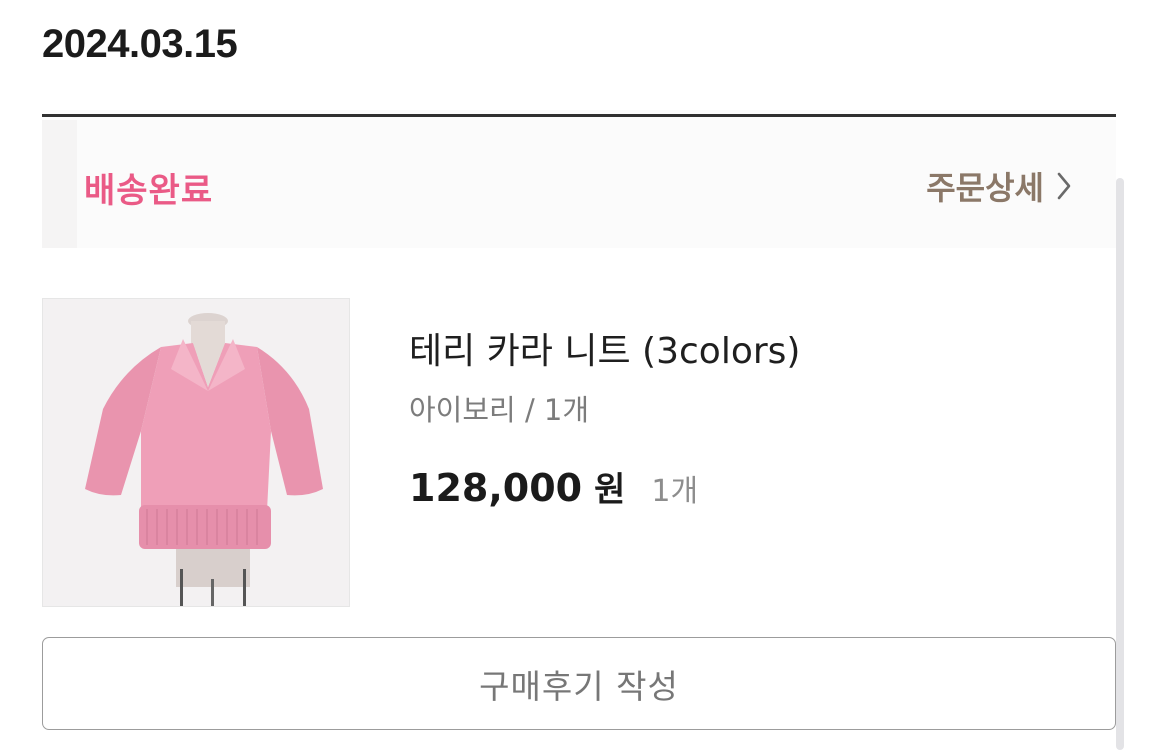 The height and width of the screenshot is (750, 1156). I want to click on status-bar-edge, so click(59, 184).